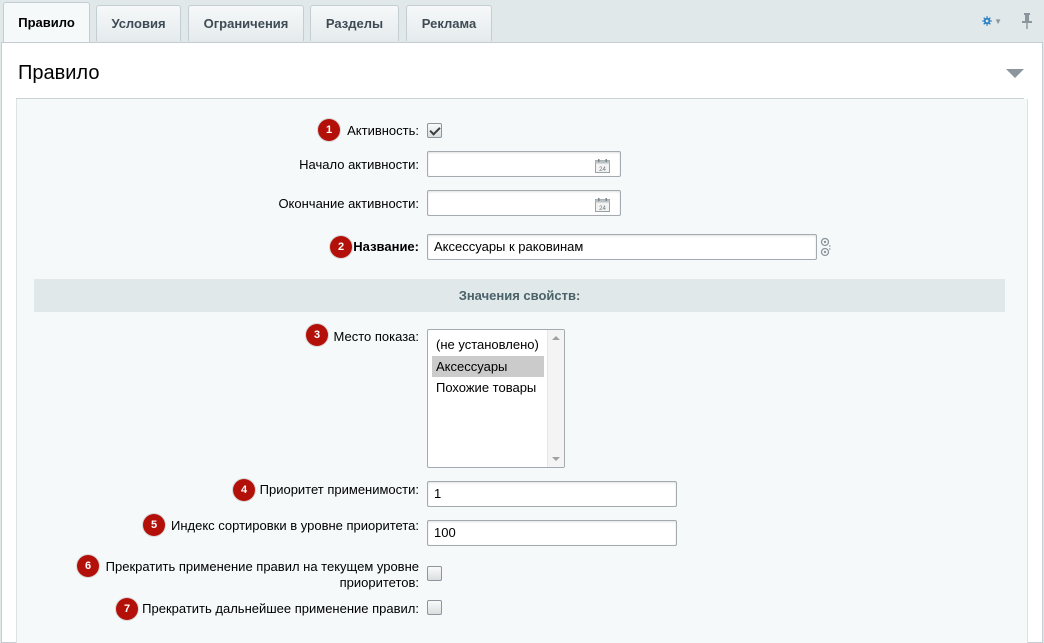 This screenshot has height=643, width=1044. Describe the element at coordinates (280, 608) in the screenshot. I see `stop-further-label: Прекратить дальнейшее применение правил:` at that location.